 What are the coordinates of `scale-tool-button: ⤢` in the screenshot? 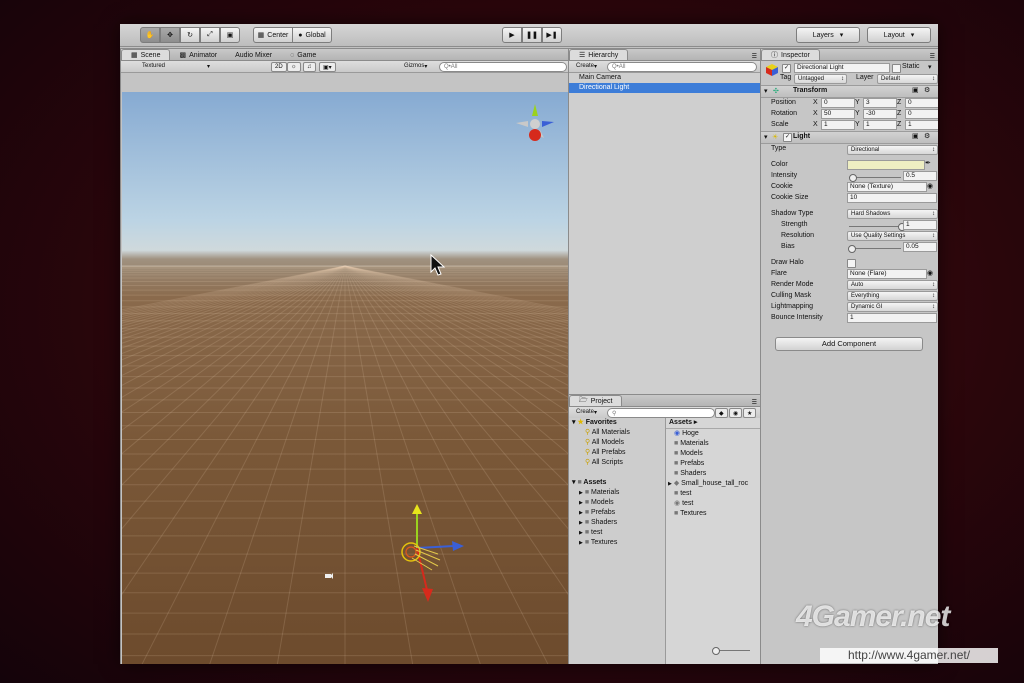 It's located at (210, 35).